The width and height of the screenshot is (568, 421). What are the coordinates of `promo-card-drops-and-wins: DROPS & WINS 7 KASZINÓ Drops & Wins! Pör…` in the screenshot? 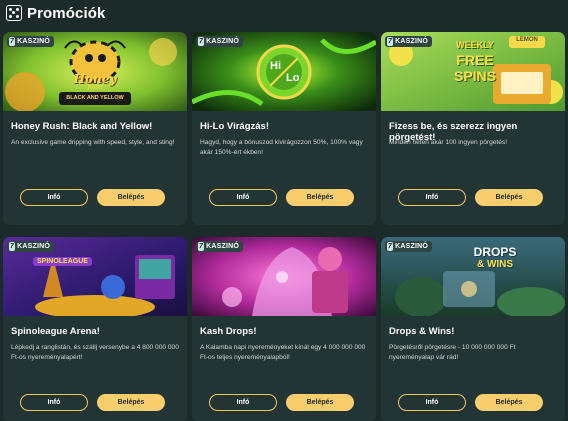 It's located at (473, 329).